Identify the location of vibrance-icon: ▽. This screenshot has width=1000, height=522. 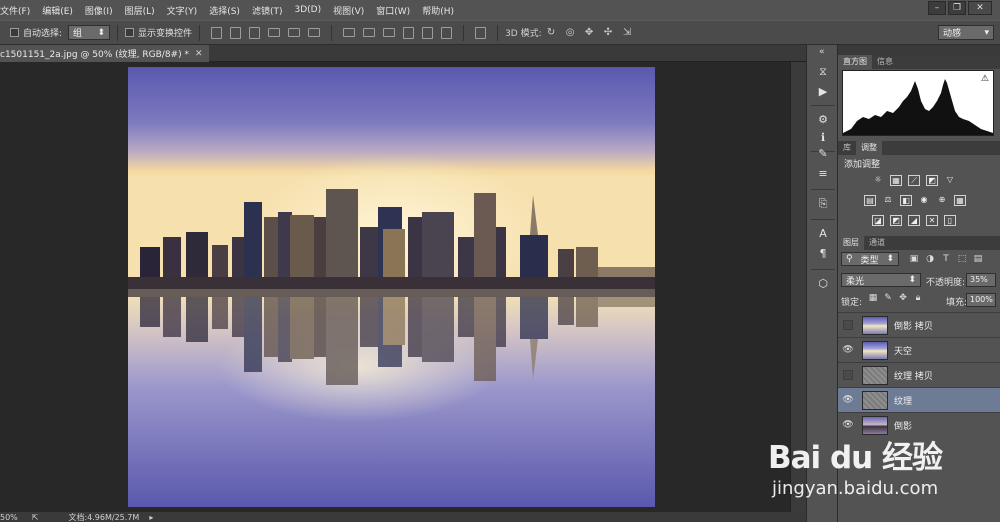
(950, 180).